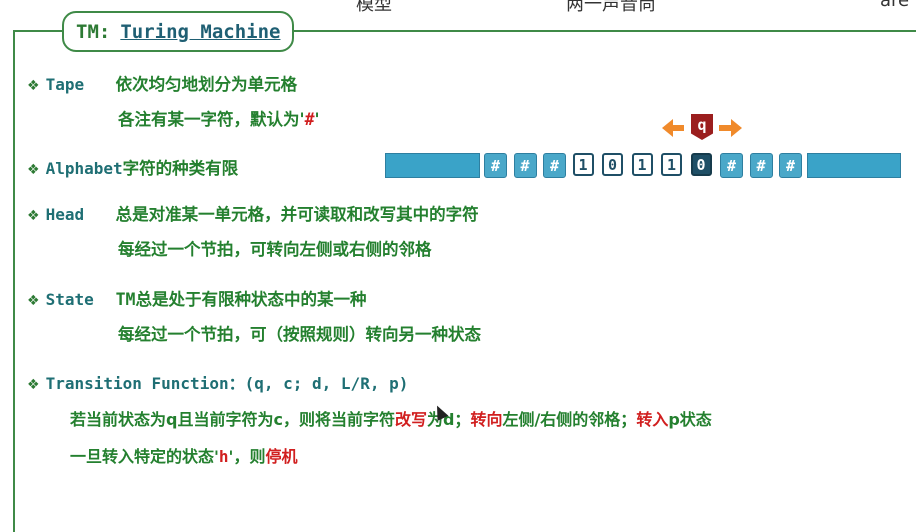 This screenshot has height=532, width=916. What do you see at coordinates (297, 214) in the screenshot?
I see `head-line1: 总是对准某一单元格，并可读取和改写其中的字符` at bounding box center [297, 214].